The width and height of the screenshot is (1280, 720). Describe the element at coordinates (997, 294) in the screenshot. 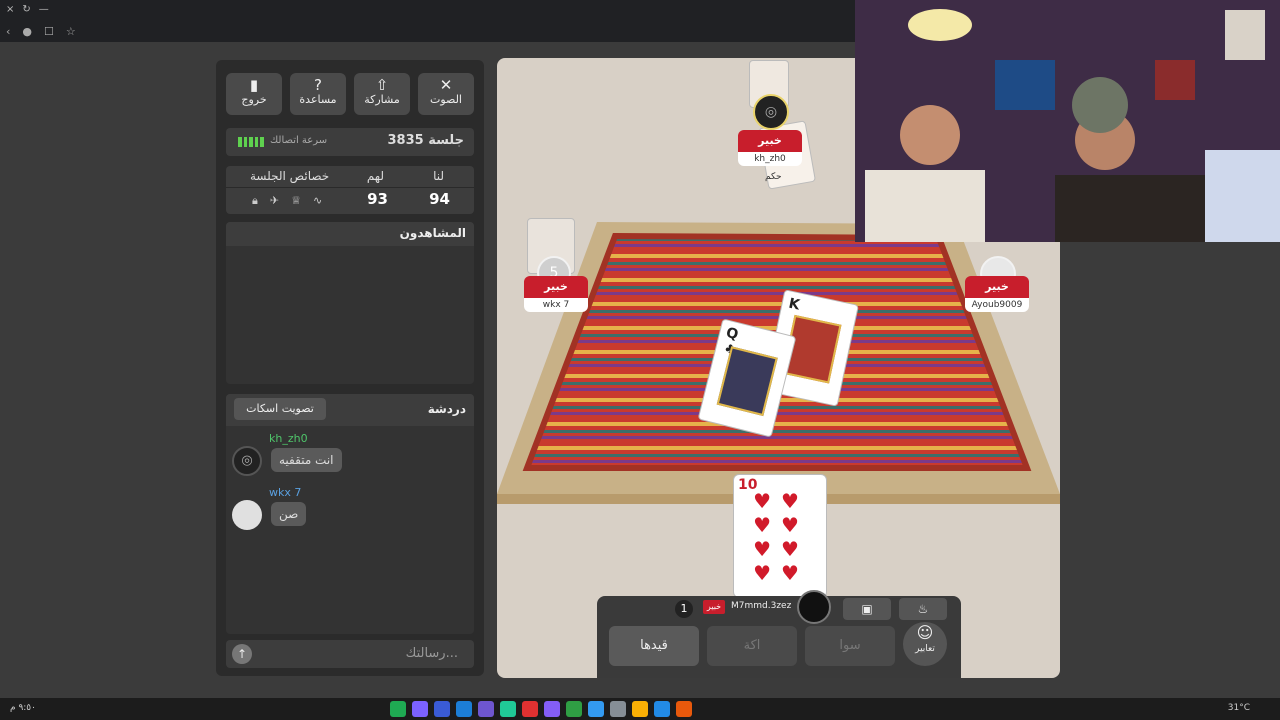

I see `right-player-badge: خبير Ayoub9009` at that location.